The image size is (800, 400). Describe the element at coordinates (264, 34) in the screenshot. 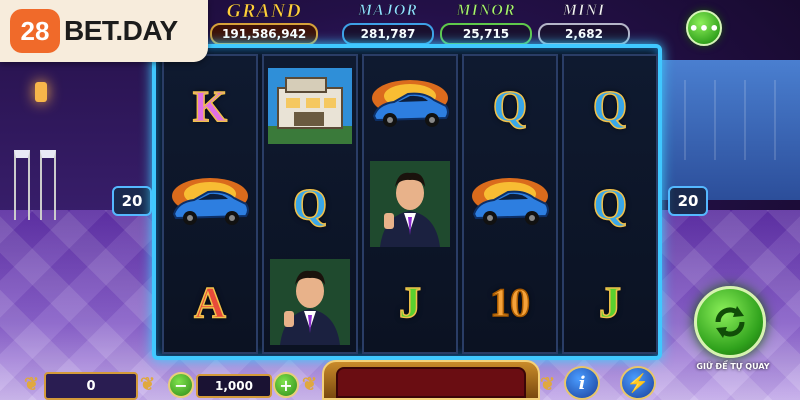

I see `jackpot-grand-value: 191,586,942` at that location.